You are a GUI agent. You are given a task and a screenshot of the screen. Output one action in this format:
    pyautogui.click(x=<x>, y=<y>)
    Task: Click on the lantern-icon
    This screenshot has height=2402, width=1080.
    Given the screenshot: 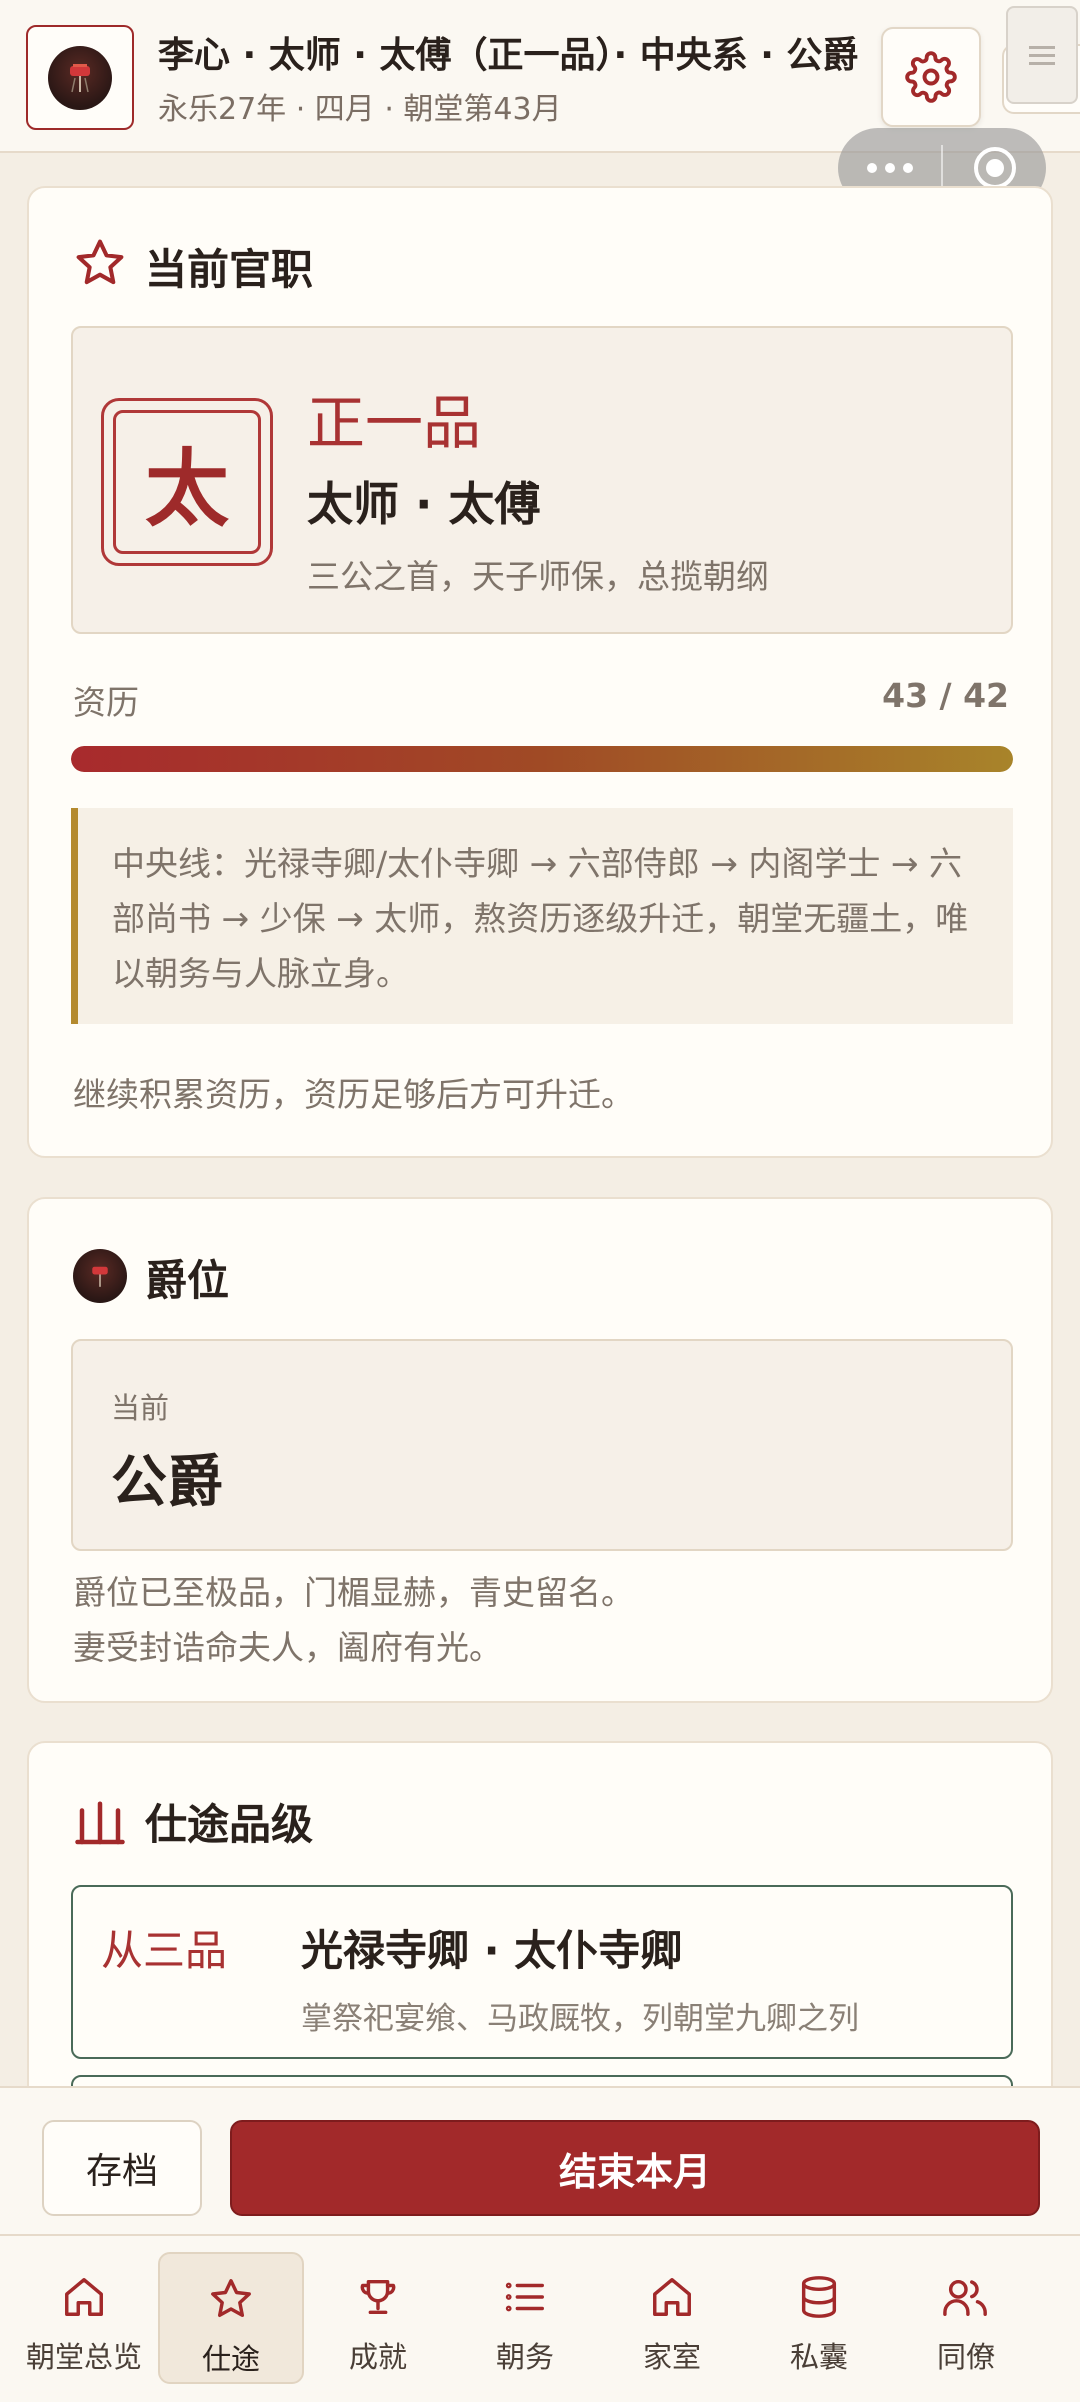 What is the action you would take?
    pyautogui.click(x=80, y=77)
    